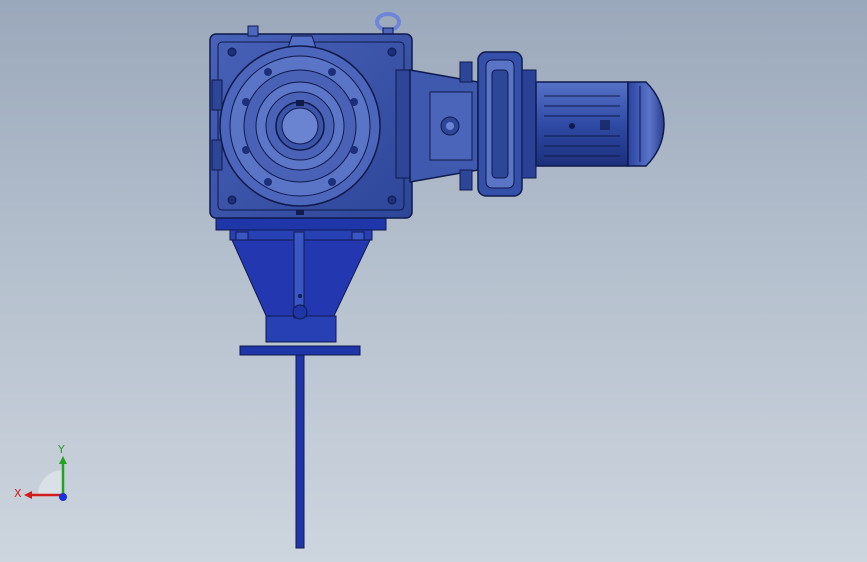 The height and width of the screenshot is (562, 867). What do you see at coordinates (444, 126) in the screenshot?
I see `input-adapter` at bounding box center [444, 126].